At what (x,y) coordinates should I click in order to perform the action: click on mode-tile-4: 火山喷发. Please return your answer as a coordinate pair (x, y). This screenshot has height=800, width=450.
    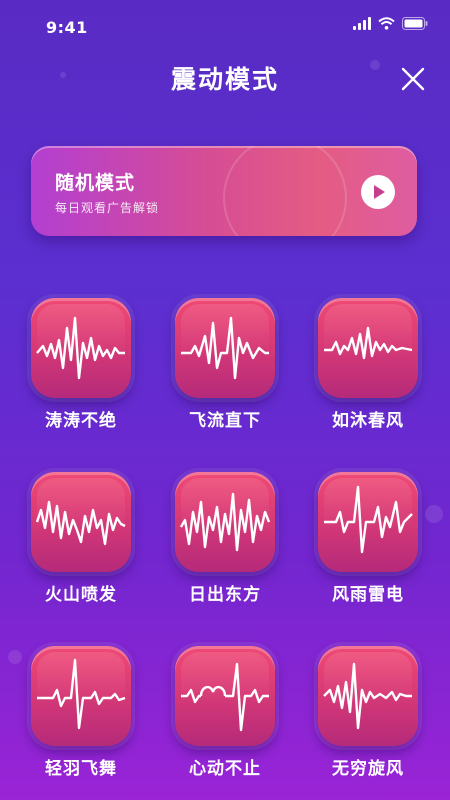
    Looking at the image, I should click on (81, 538).